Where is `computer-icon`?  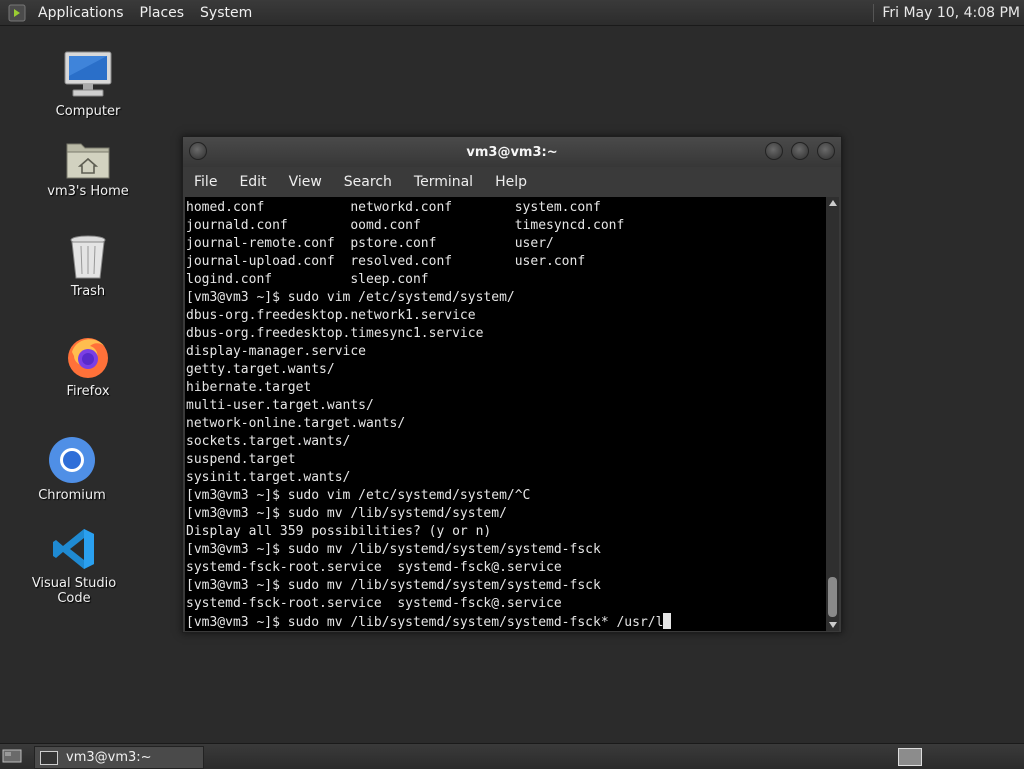 computer-icon is located at coordinates (88, 72).